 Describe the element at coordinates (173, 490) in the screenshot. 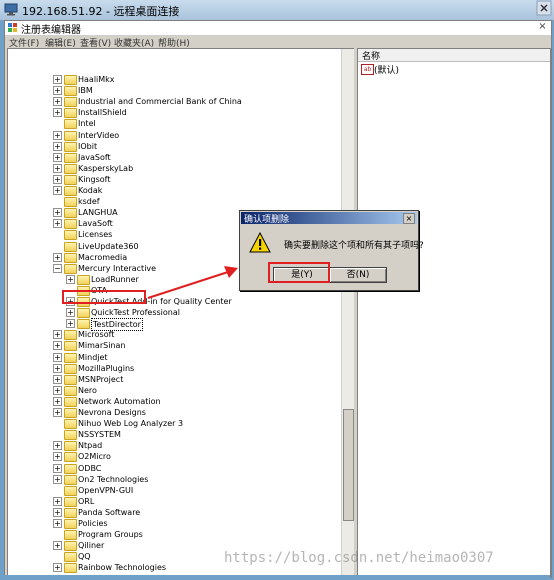

I see `tree-item: OpenVPN-GUI` at that location.